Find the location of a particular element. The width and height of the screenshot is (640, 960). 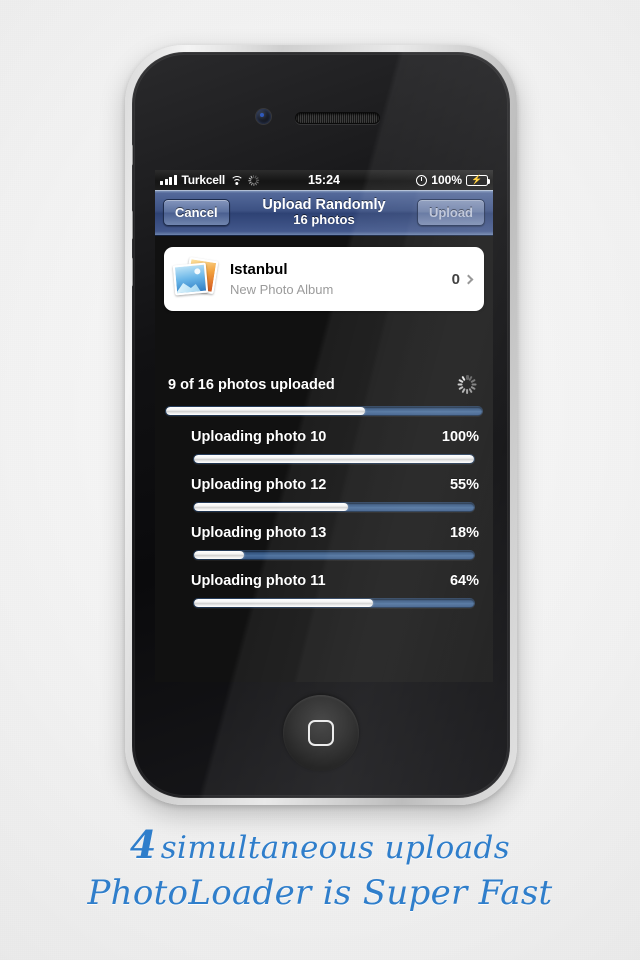

alarm-clock-icon is located at coordinates (422, 180).